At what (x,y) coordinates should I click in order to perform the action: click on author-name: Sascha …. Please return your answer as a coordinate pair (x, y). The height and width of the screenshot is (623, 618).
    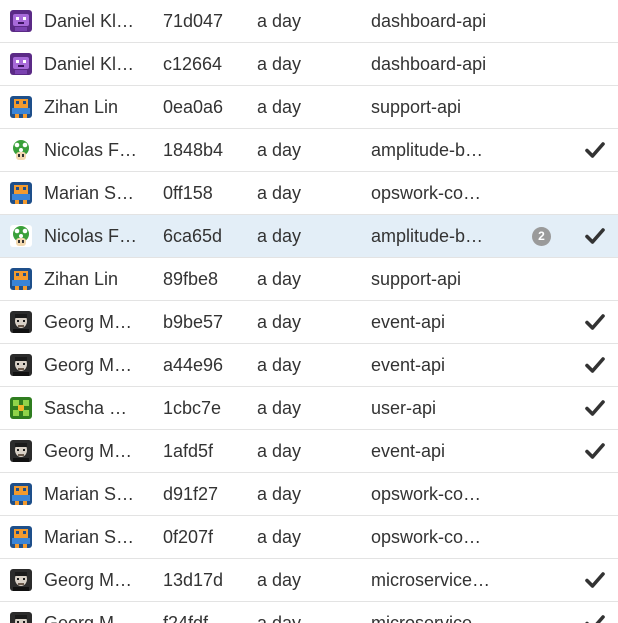
    Looking at the image, I should click on (86, 408).